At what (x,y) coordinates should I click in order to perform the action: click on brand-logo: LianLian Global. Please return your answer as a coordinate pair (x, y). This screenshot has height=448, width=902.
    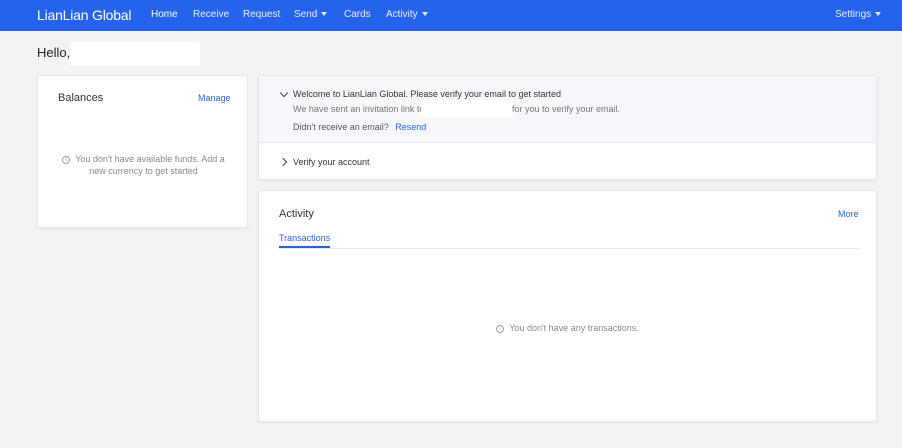
    Looking at the image, I should click on (84, 15).